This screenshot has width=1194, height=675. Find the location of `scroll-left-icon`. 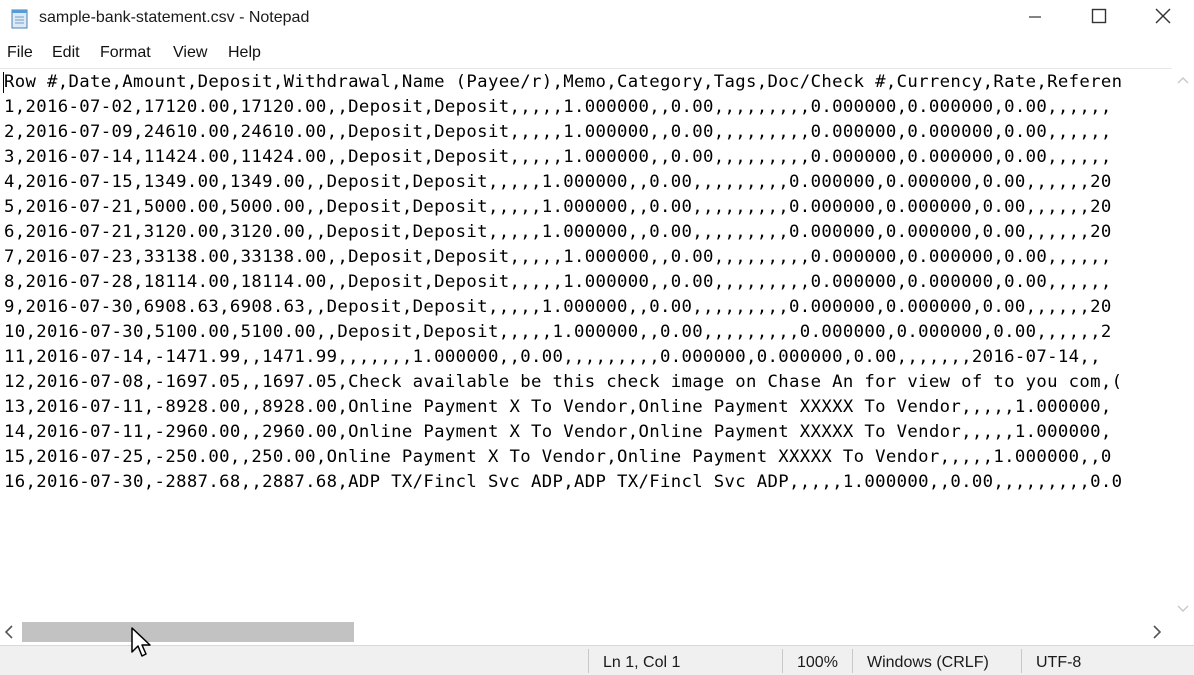

scroll-left-icon is located at coordinates (9, 634).